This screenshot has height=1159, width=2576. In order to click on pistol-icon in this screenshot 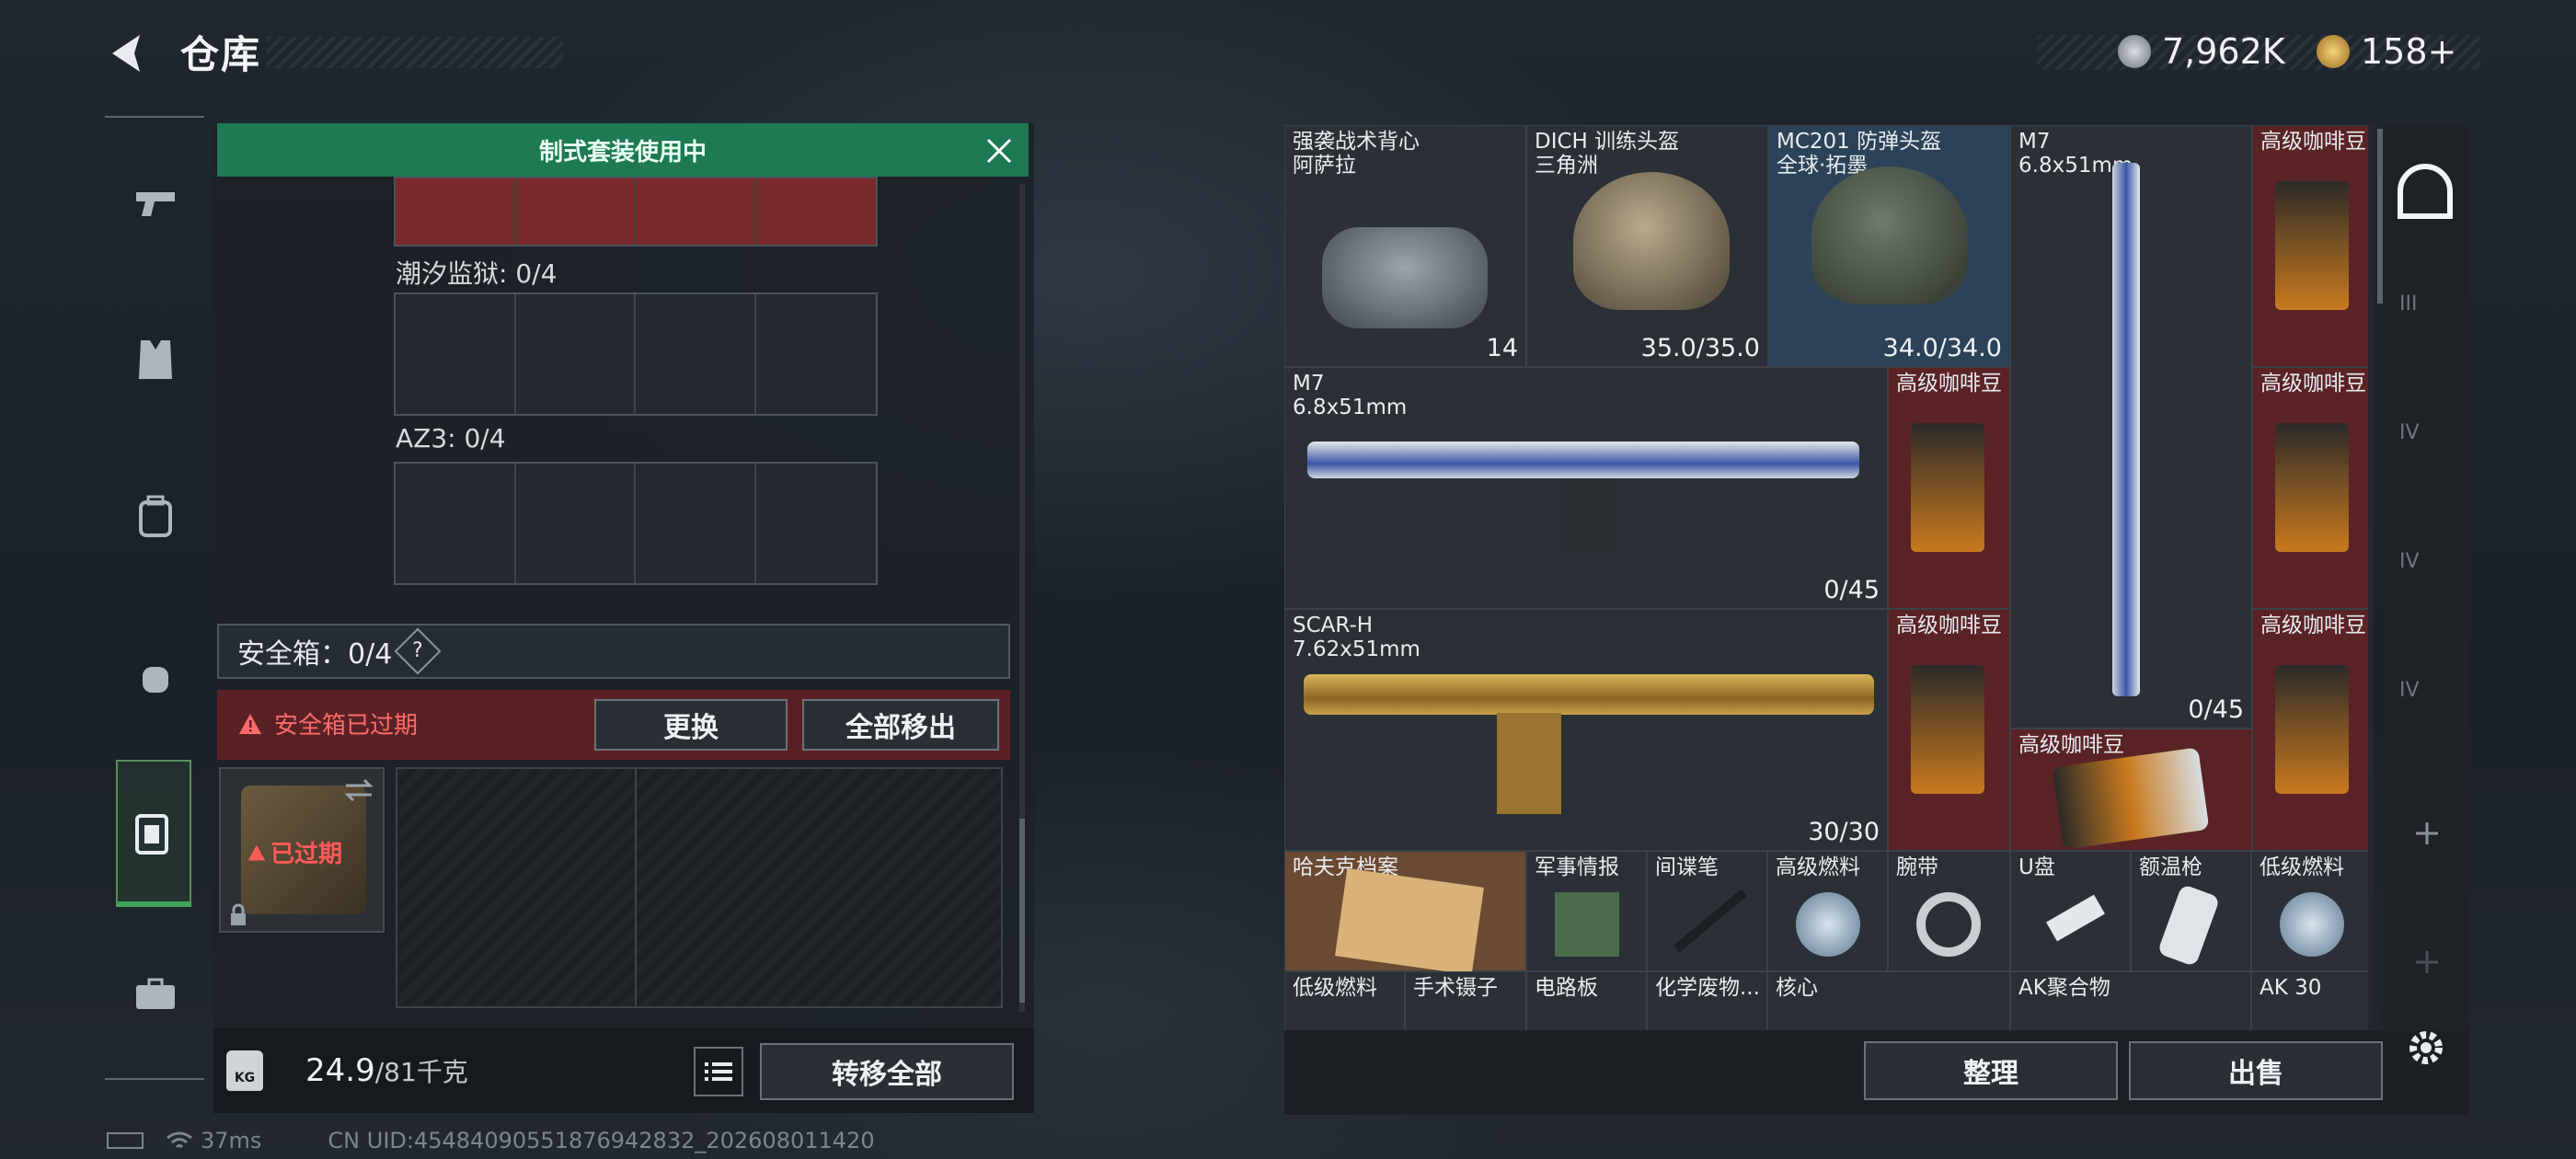, I will do `click(155, 204)`.